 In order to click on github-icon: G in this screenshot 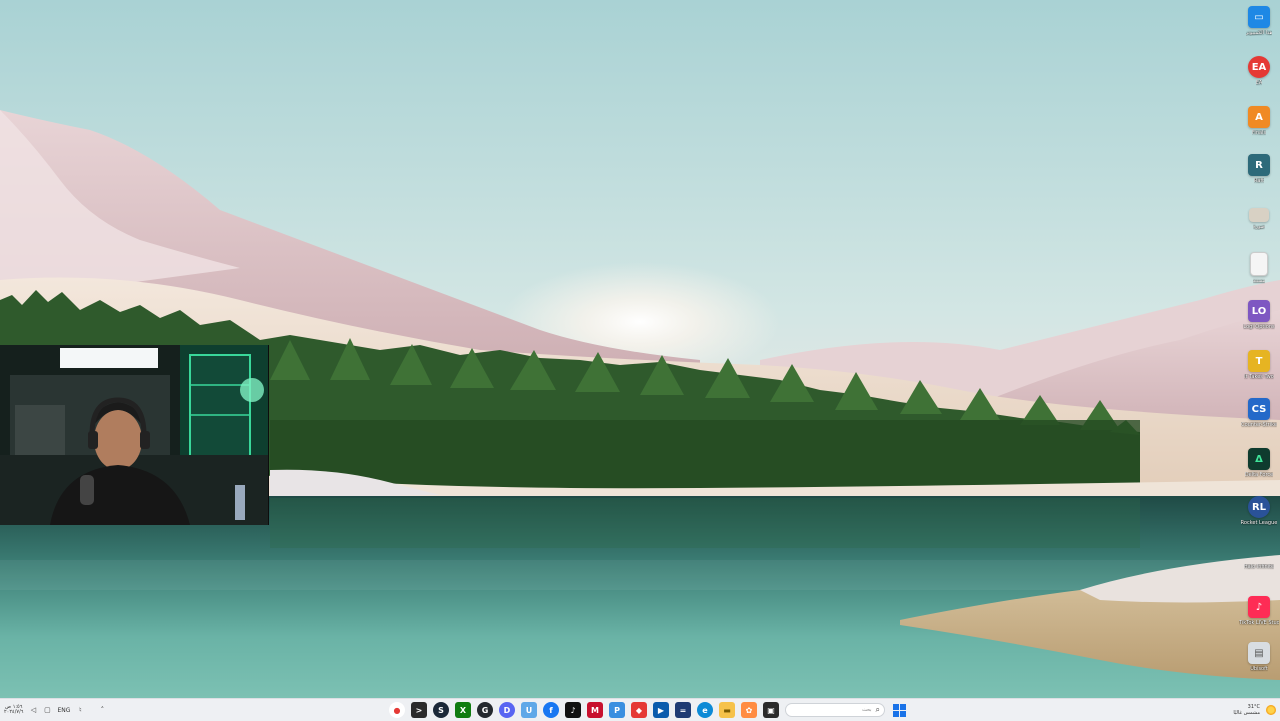, I will do `click(485, 710)`.